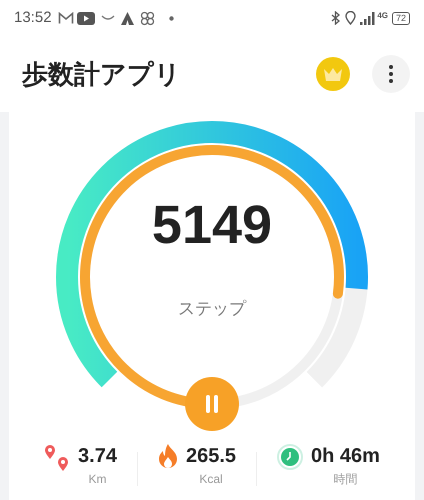 The width and height of the screenshot is (424, 500). I want to click on premium-button, so click(333, 74).